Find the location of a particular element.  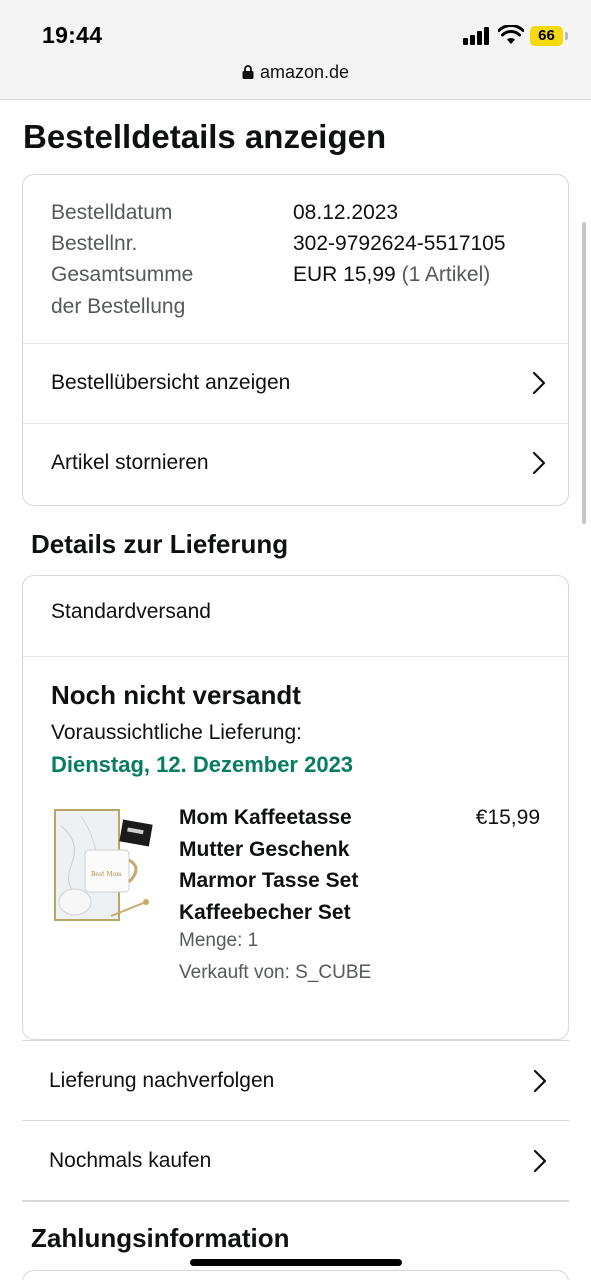

product-title-line: Marmor Tasse Set is located at coordinates (269, 880).